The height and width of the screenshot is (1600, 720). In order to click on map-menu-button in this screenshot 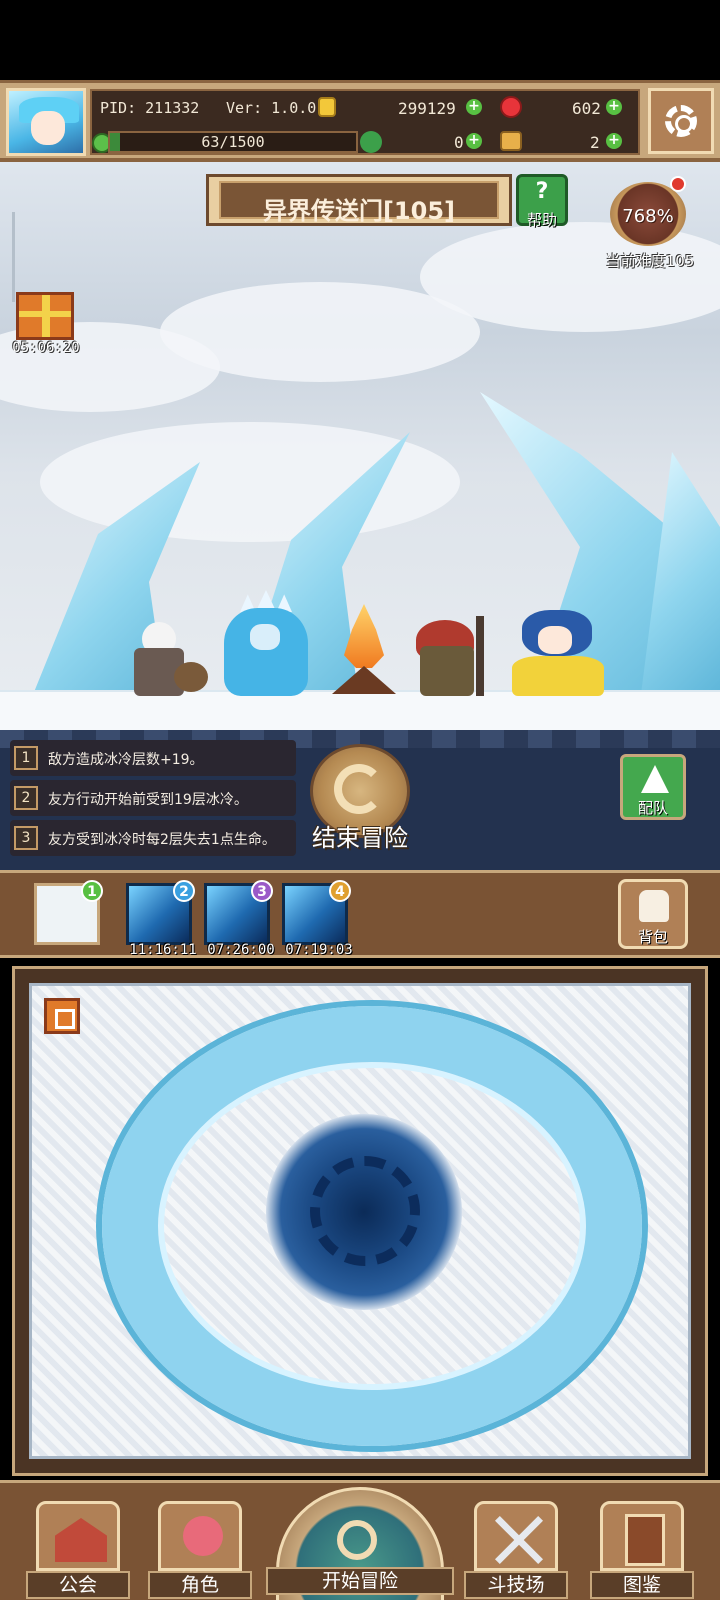, I will do `click(62, 1016)`.